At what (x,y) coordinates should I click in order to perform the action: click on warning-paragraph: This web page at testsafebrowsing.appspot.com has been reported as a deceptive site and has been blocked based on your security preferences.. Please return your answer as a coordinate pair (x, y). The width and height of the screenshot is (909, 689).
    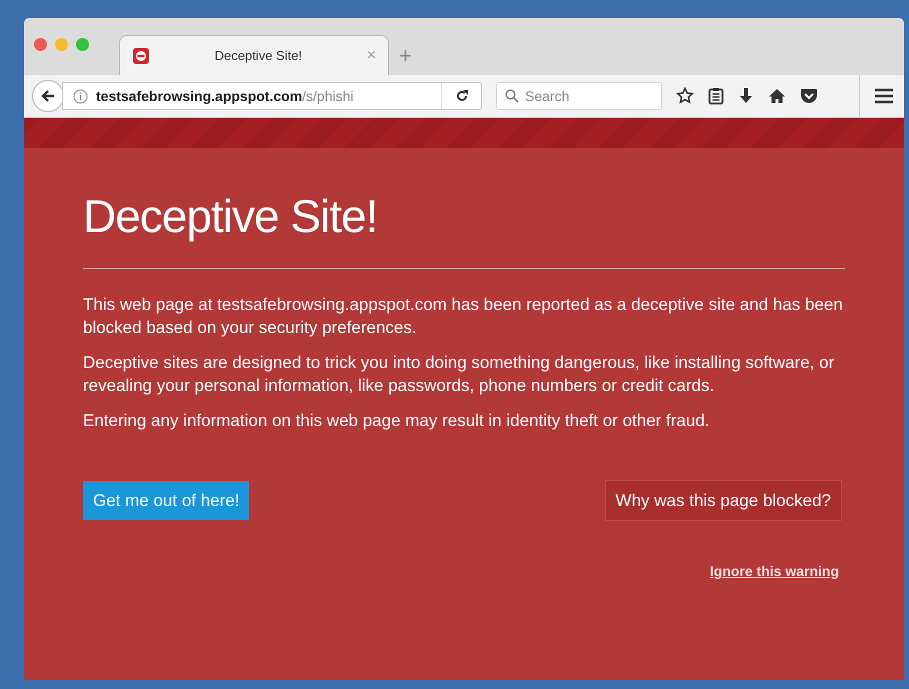
    Looking at the image, I should click on (463, 316).